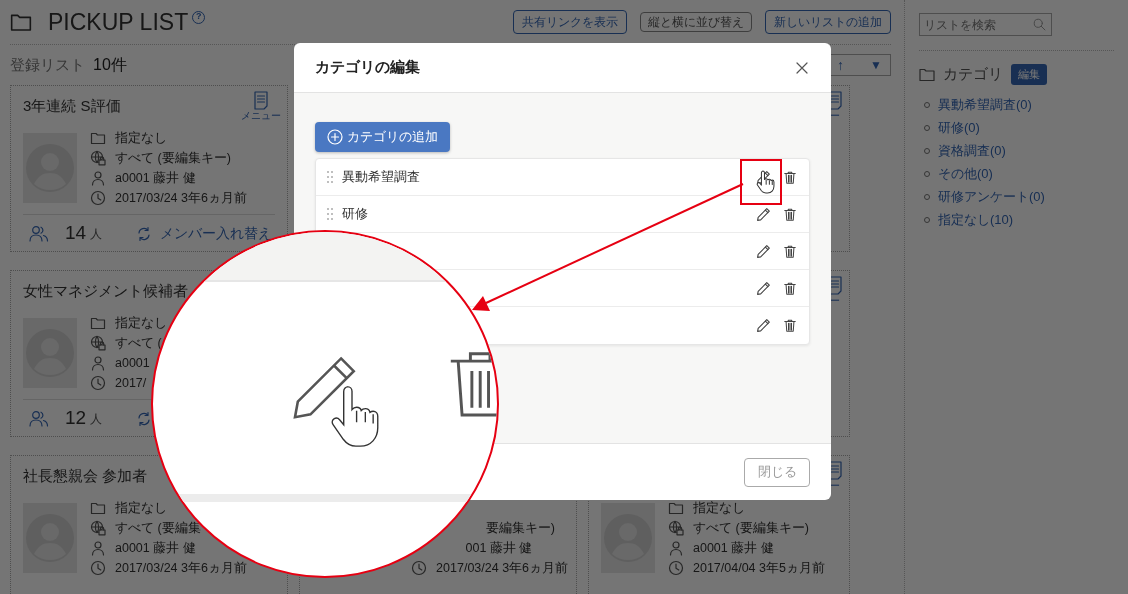 The width and height of the screenshot is (1128, 594). Describe the element at coordinates (261, 100) in the screenshot. I see `document-icon` at that location.